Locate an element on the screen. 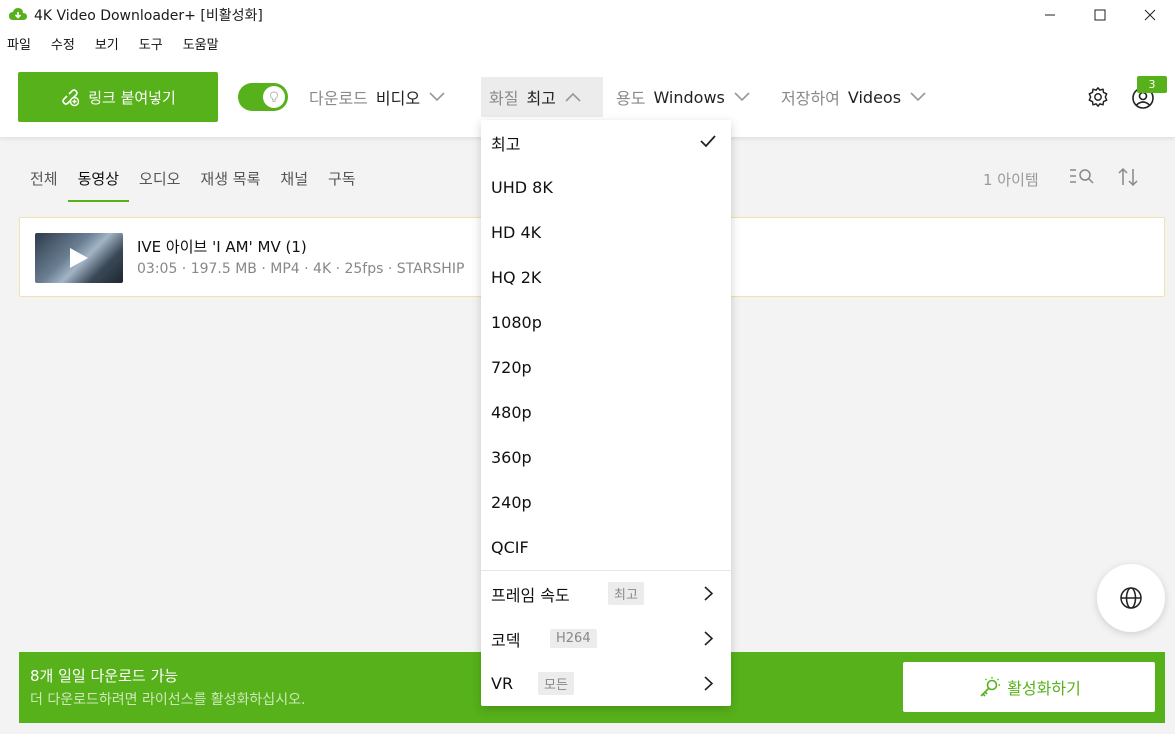  maximize-icon is located at coordinates (1100, 15).